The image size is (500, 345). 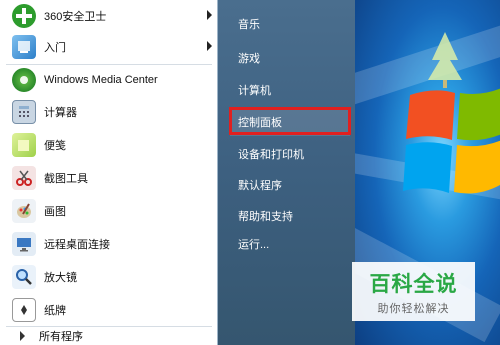 I want to click on menu-item-devices-printers: 设备和打印机, so click(x=290, y=154).